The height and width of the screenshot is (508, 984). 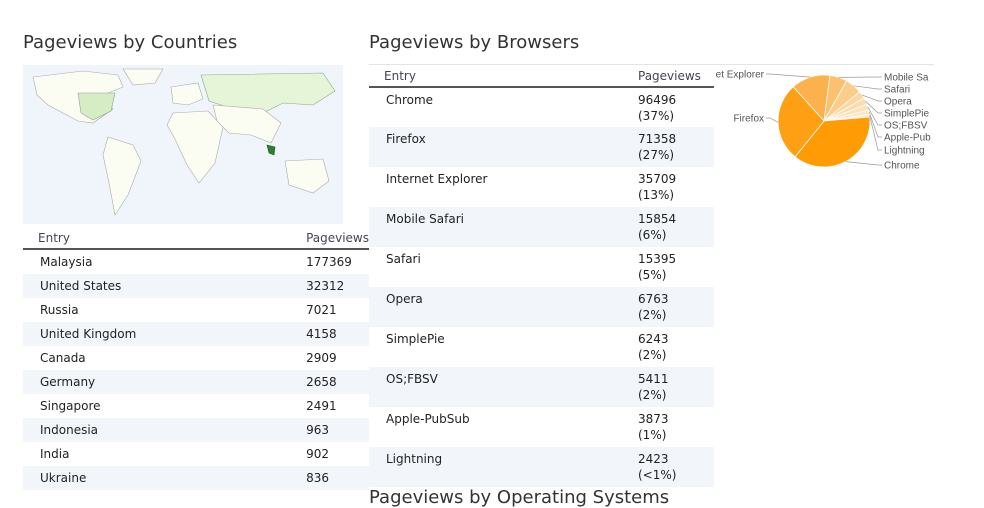 I want to click on browser-pageviews: 15854, so click(x=676, y=219).